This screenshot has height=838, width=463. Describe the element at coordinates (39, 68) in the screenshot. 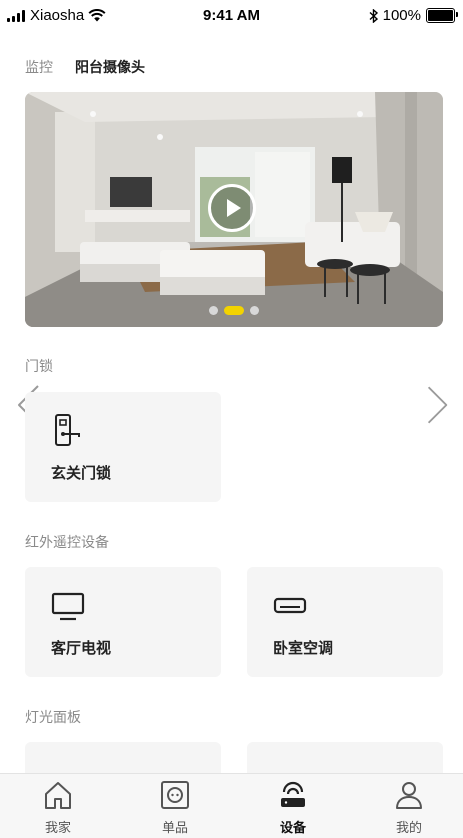

I see `monitor-label: 监控` at that location.